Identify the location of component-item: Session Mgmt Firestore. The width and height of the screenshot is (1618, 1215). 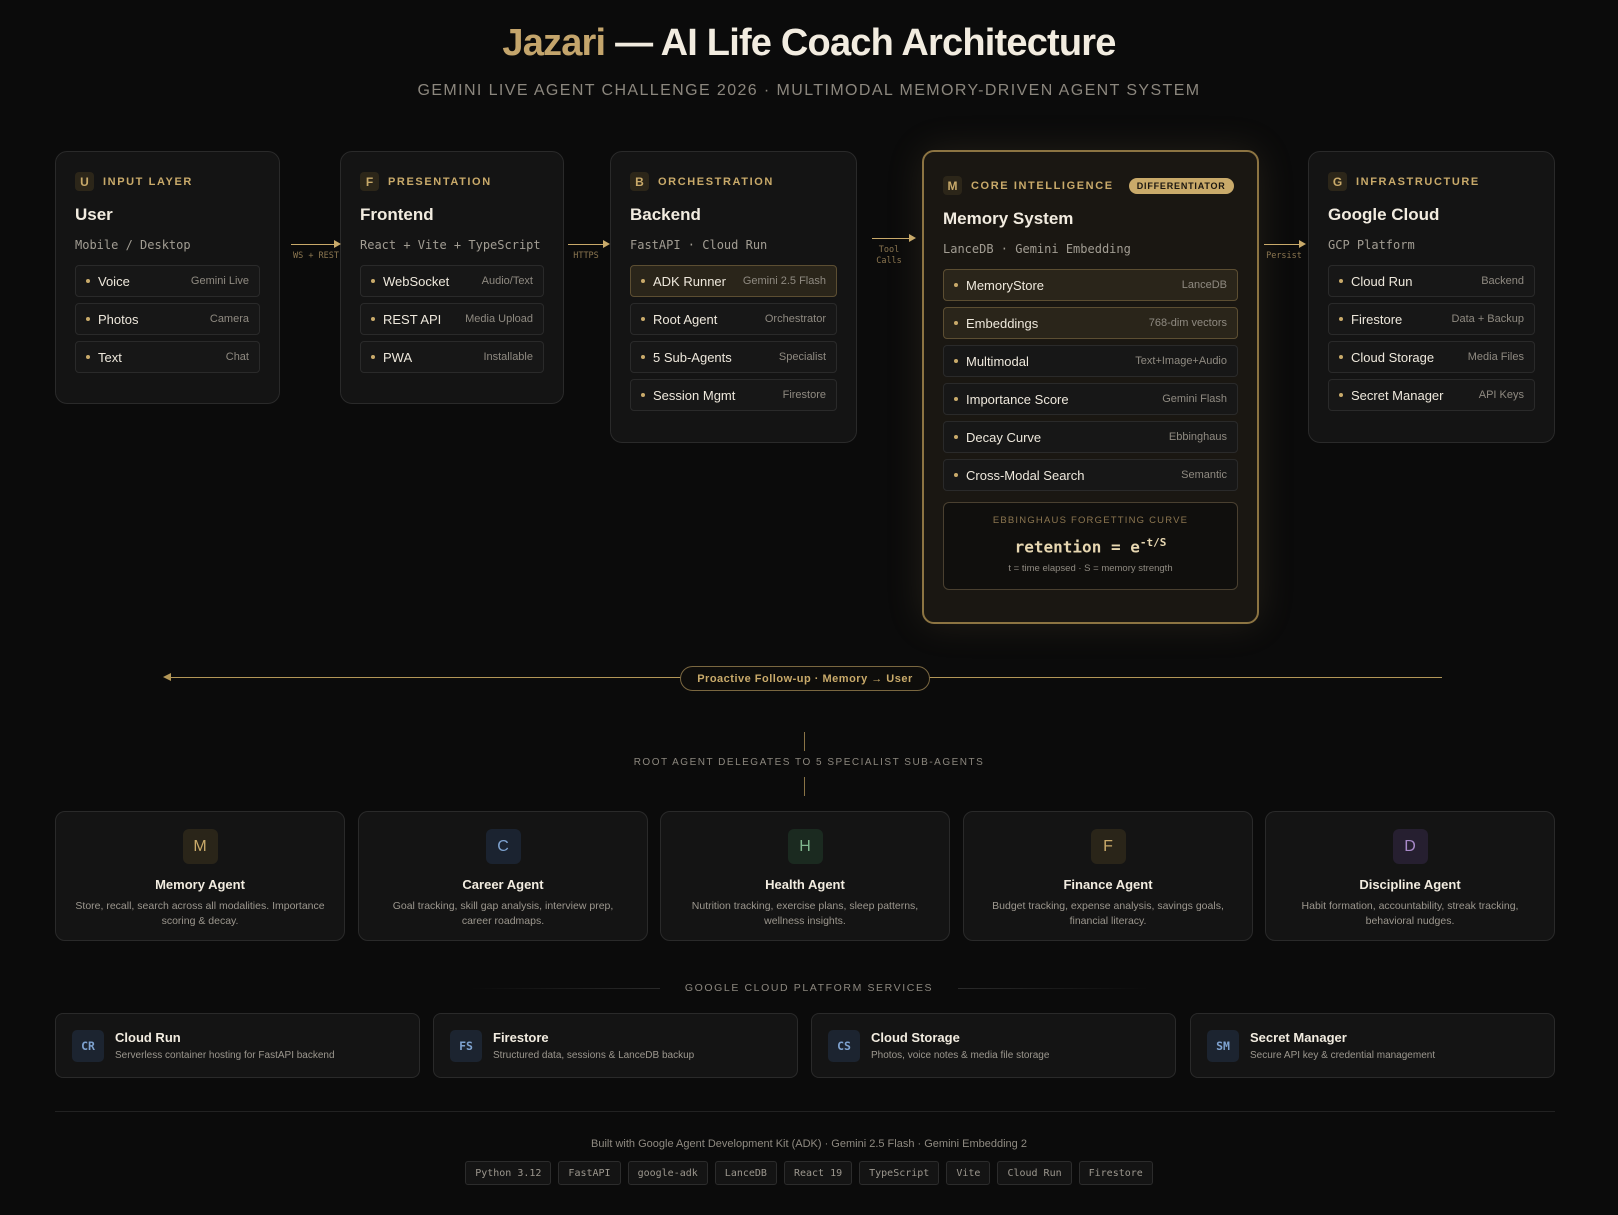
(733, 395).